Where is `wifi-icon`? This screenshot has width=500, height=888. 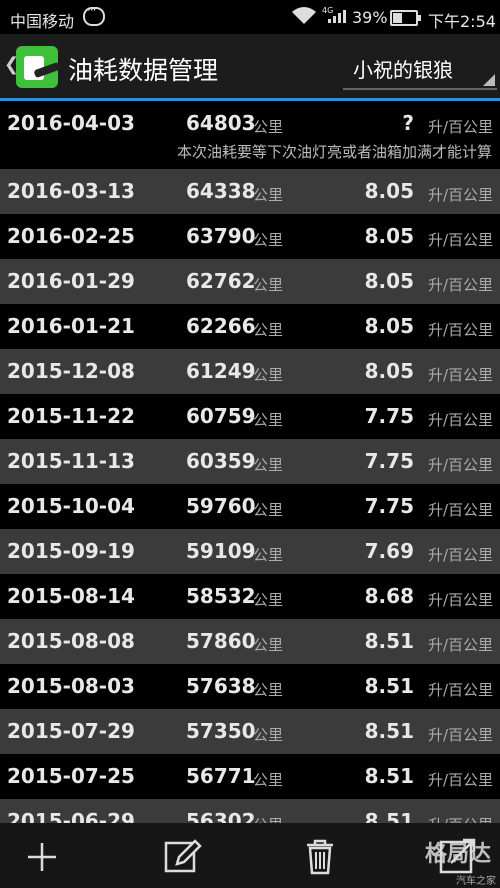 wifi-icon is located at coordinates (304, 18).